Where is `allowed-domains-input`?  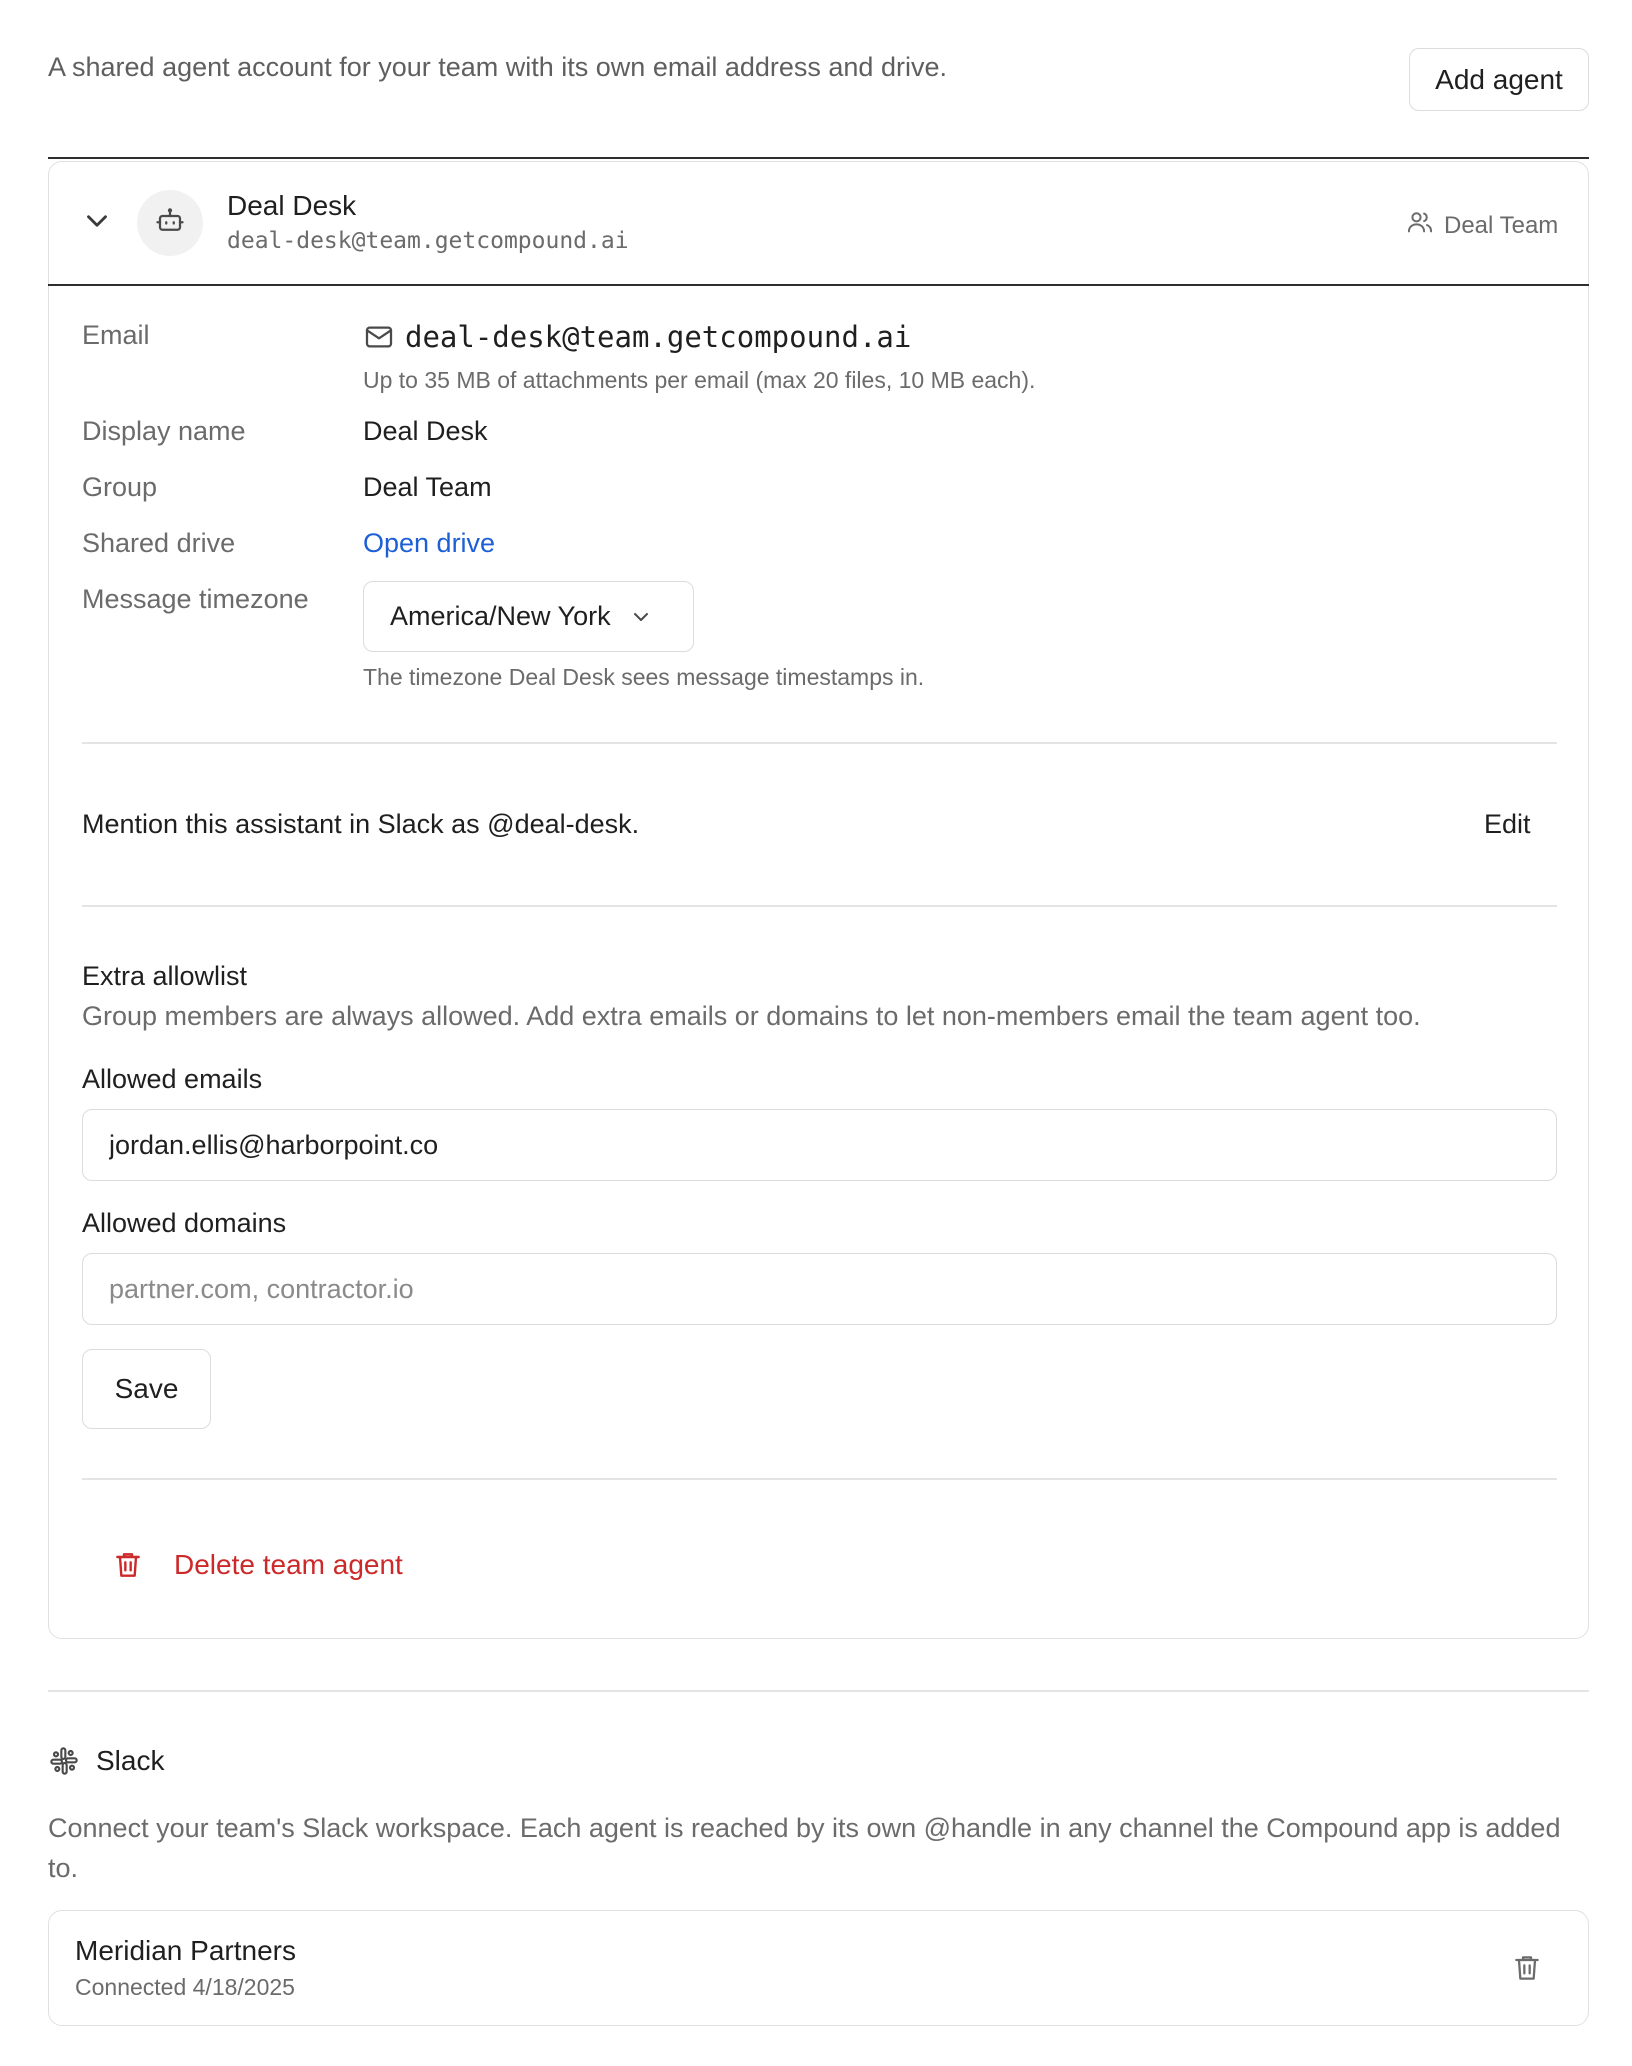 allowed-domains-input is located at coordinates (819, 1289).